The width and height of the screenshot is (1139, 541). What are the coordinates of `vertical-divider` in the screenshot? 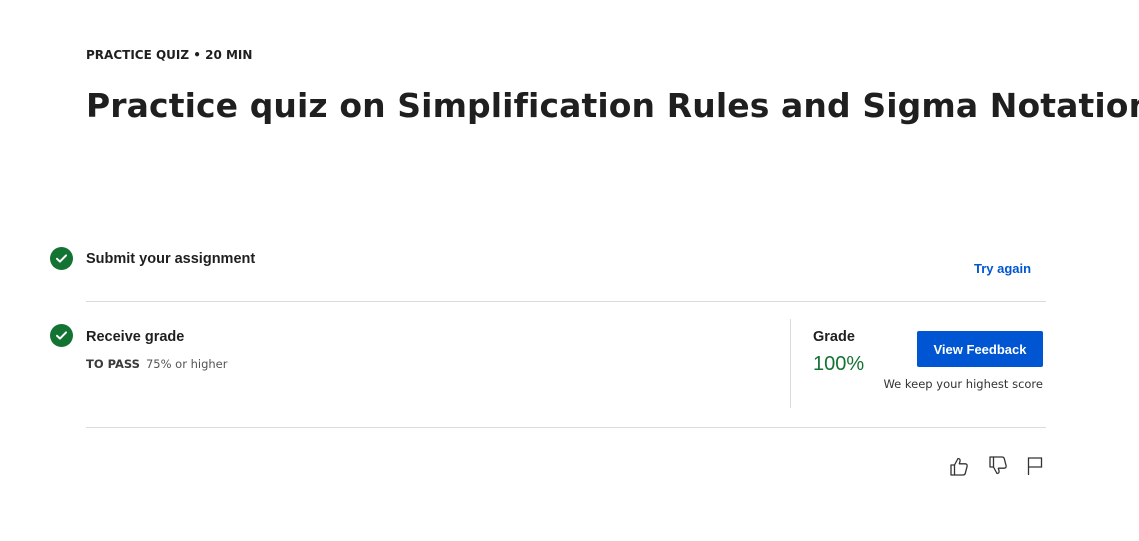 It's located at (790, 363).